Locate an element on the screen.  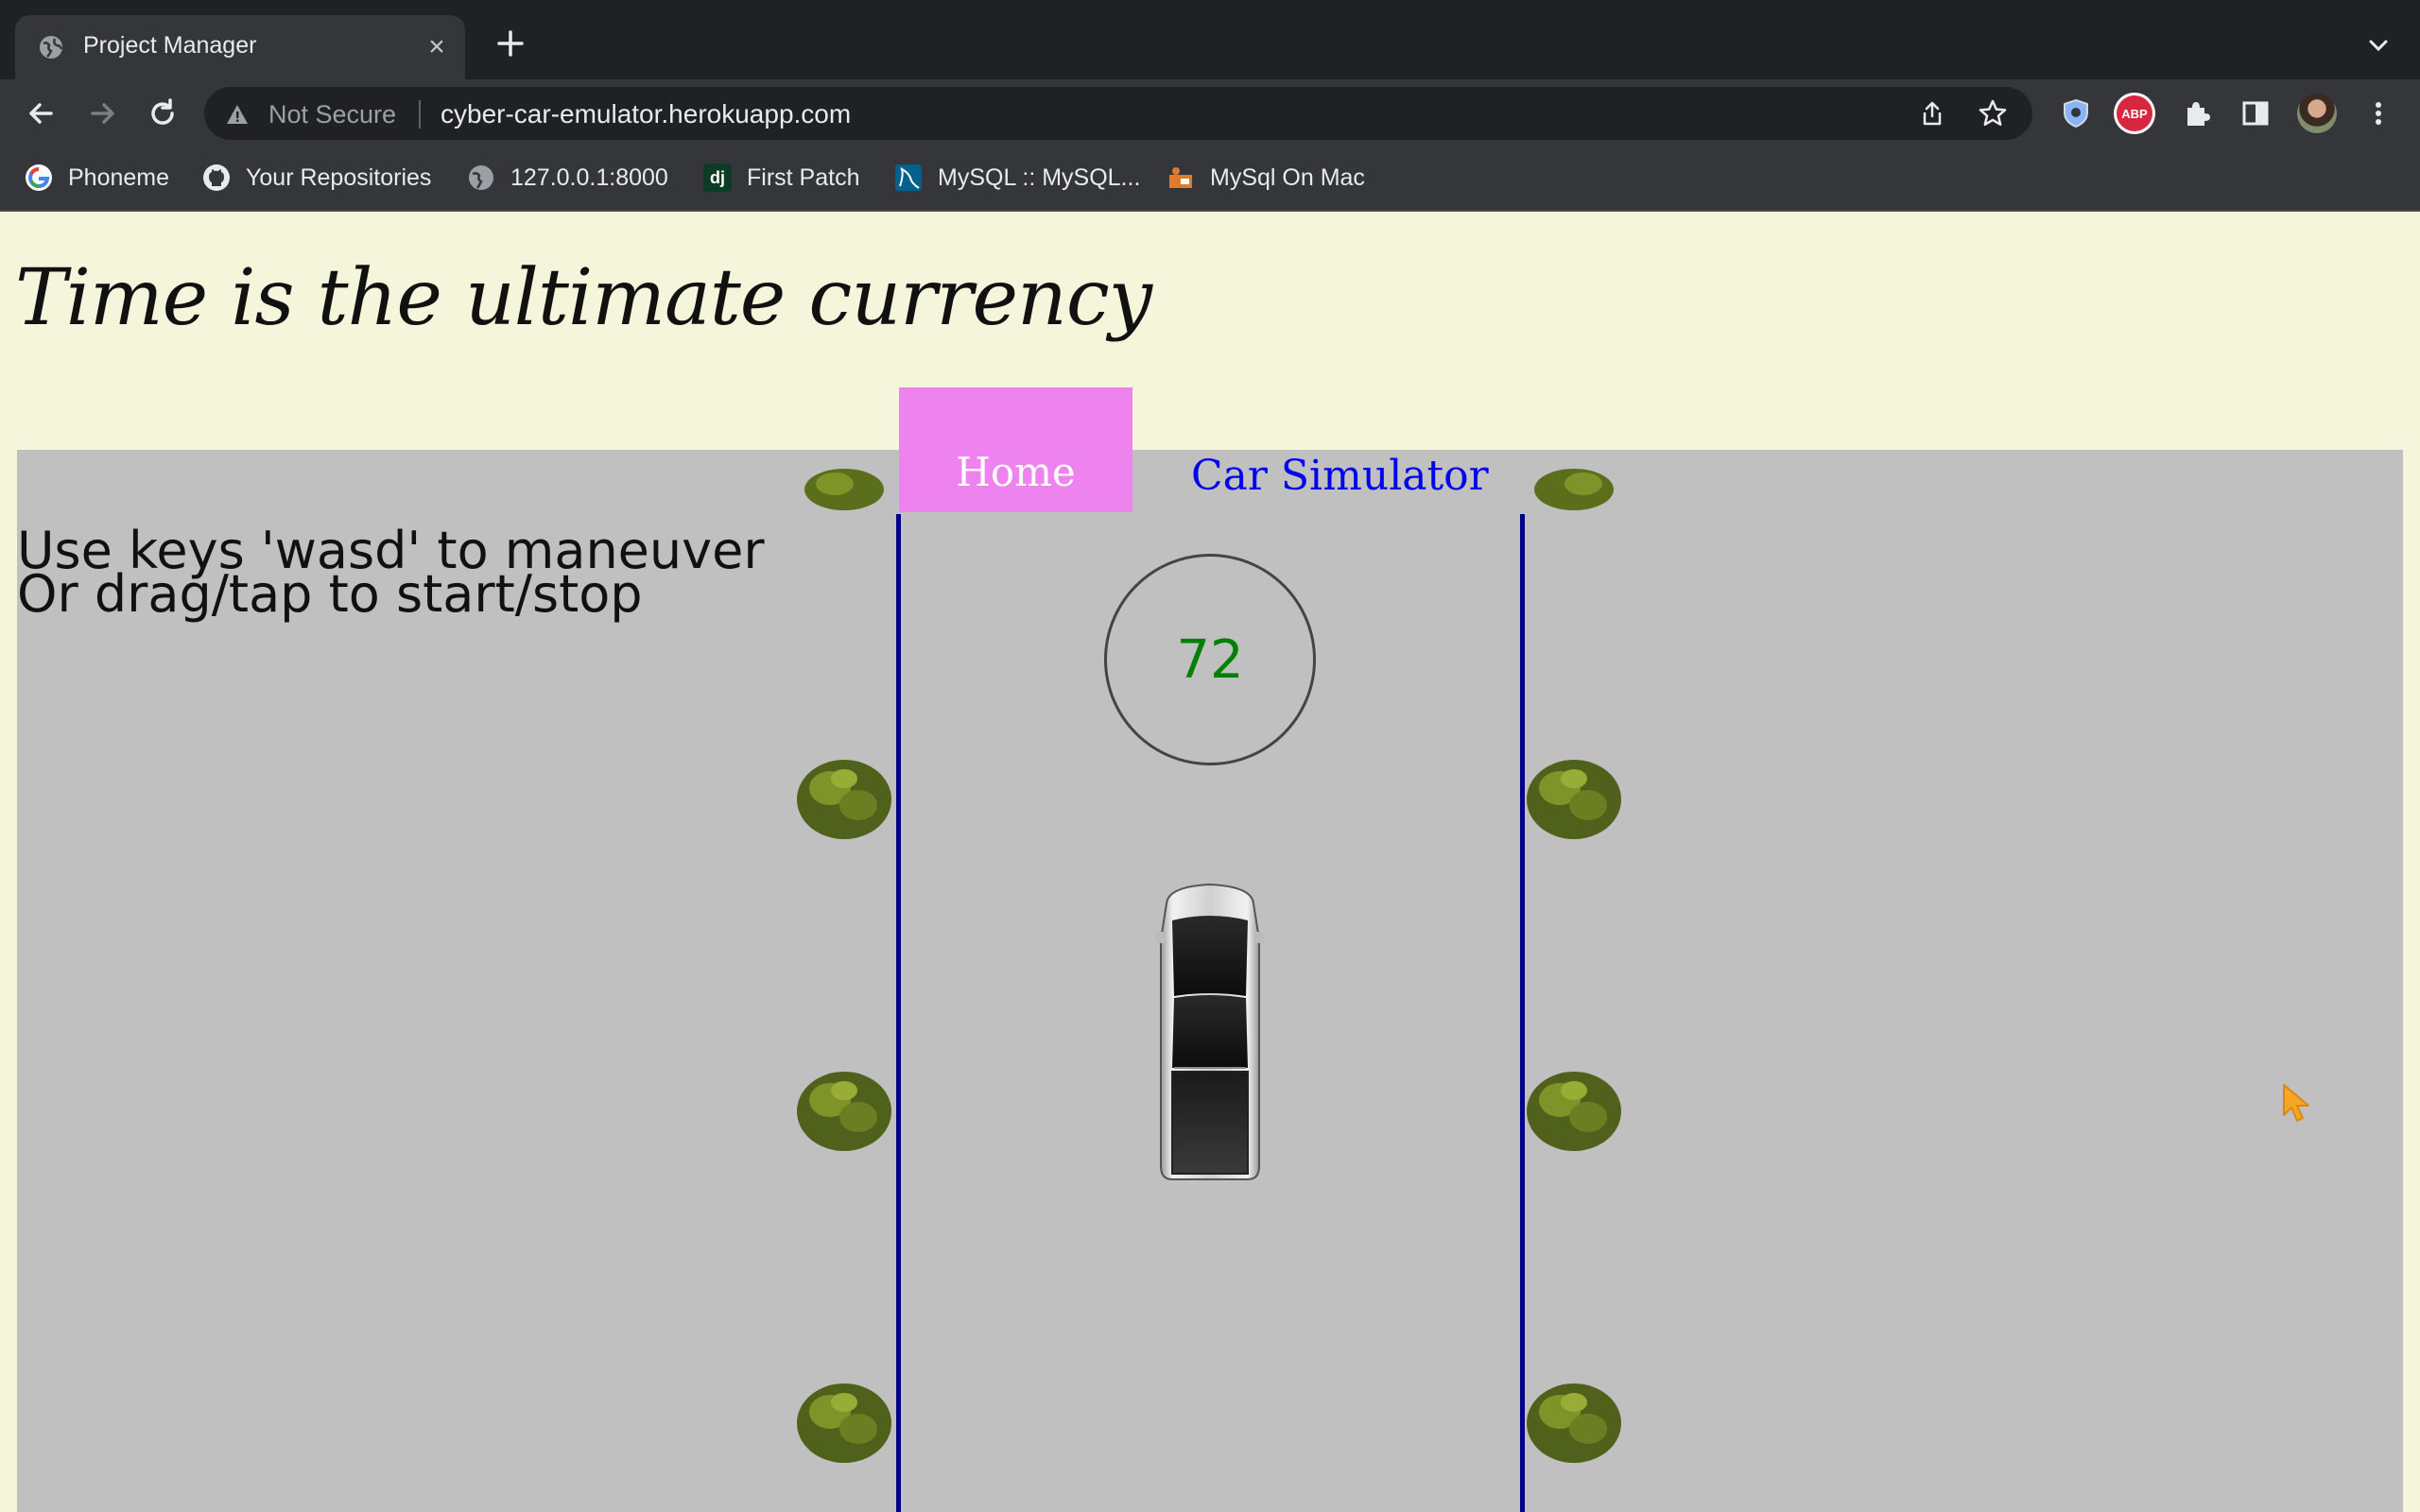
tab-title: Project Manager is located at coordinates (170, 45).